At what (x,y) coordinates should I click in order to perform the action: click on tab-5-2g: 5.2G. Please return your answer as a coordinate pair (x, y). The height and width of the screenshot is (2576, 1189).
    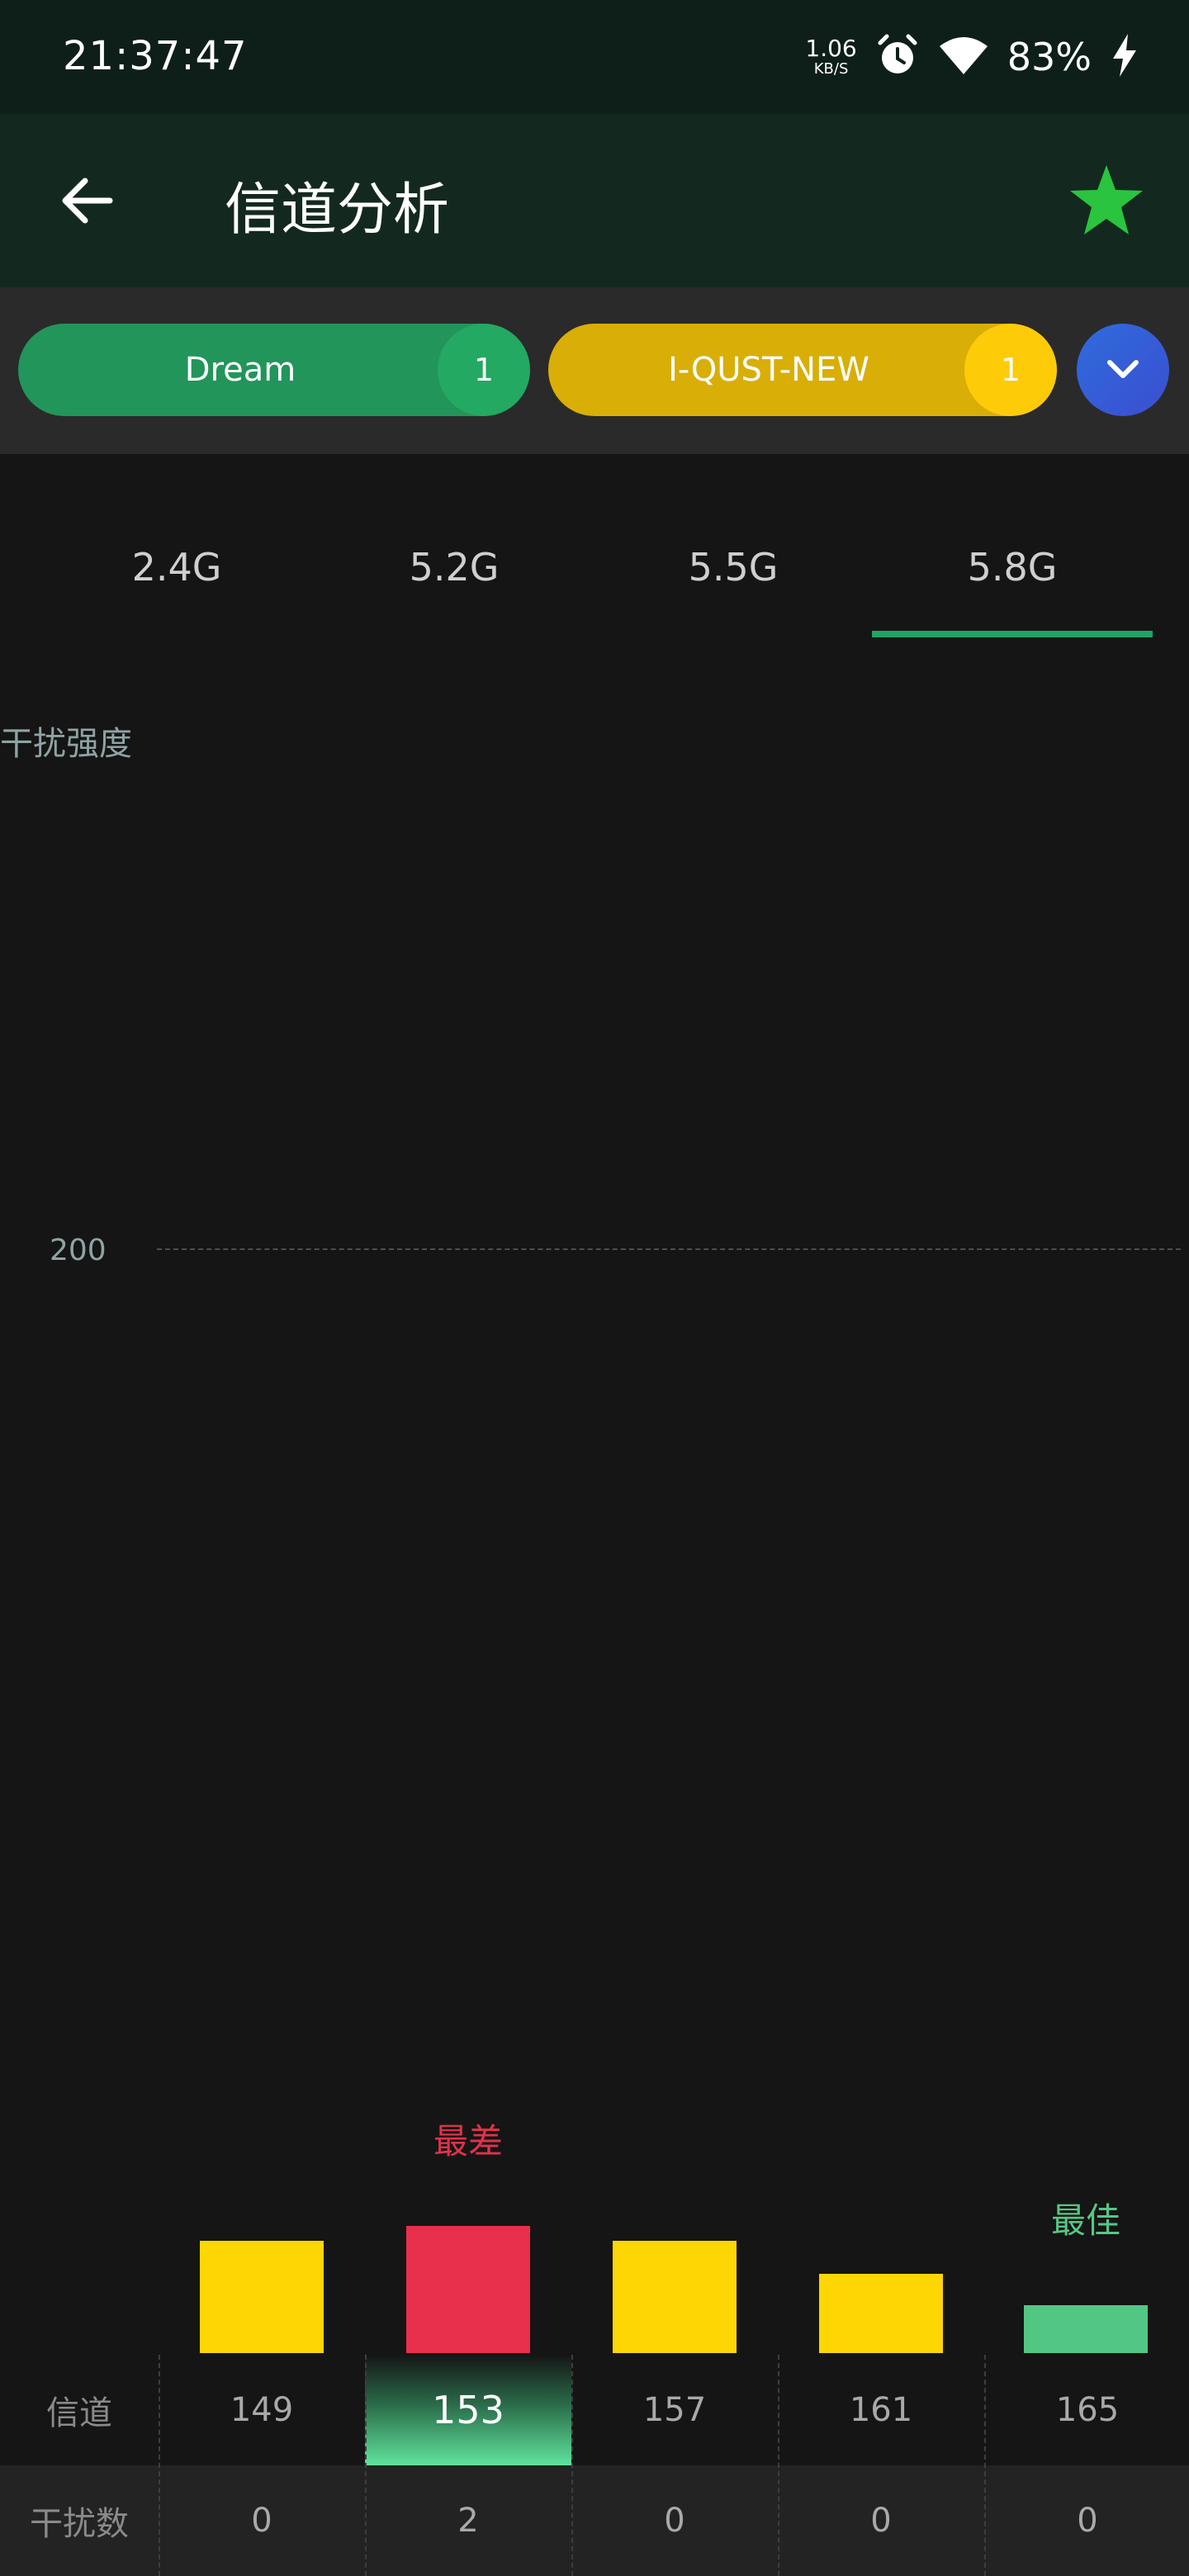
    Looking at the image, I should click on (454, 567).